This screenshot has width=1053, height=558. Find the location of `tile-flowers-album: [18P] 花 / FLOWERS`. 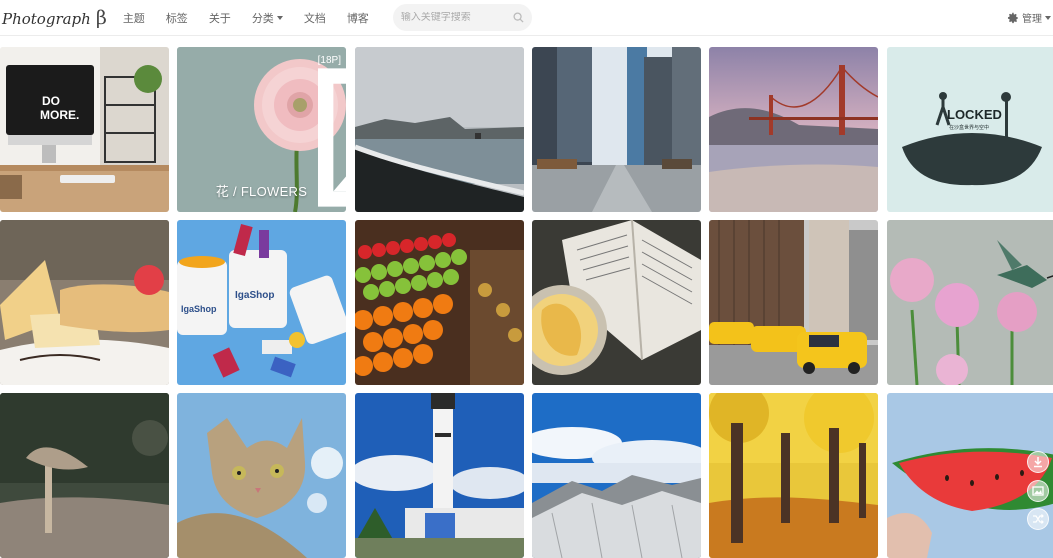

tile-flowers-album: [18P] 花 / FLOWERS is located at coordinates (261, 129).